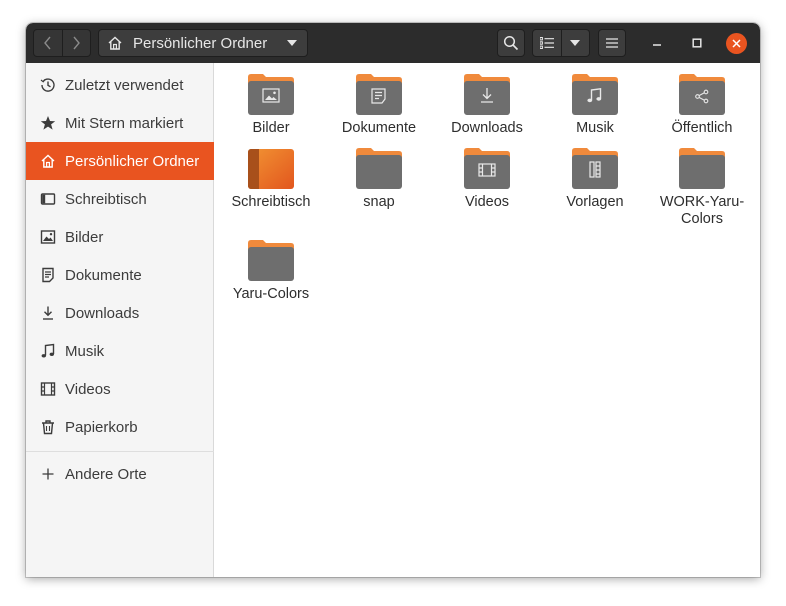  I want to click on header-bar: Persönlicher Ordner, so click(393, 43).